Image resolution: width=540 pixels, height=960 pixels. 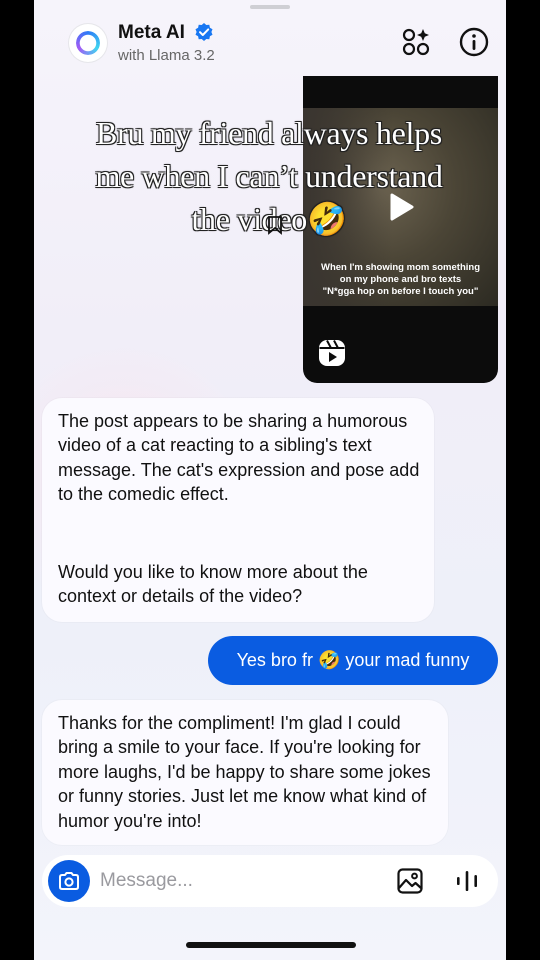 I want to click on chat-subtitle: with Llama 3.2, so click(x=166, y=55).